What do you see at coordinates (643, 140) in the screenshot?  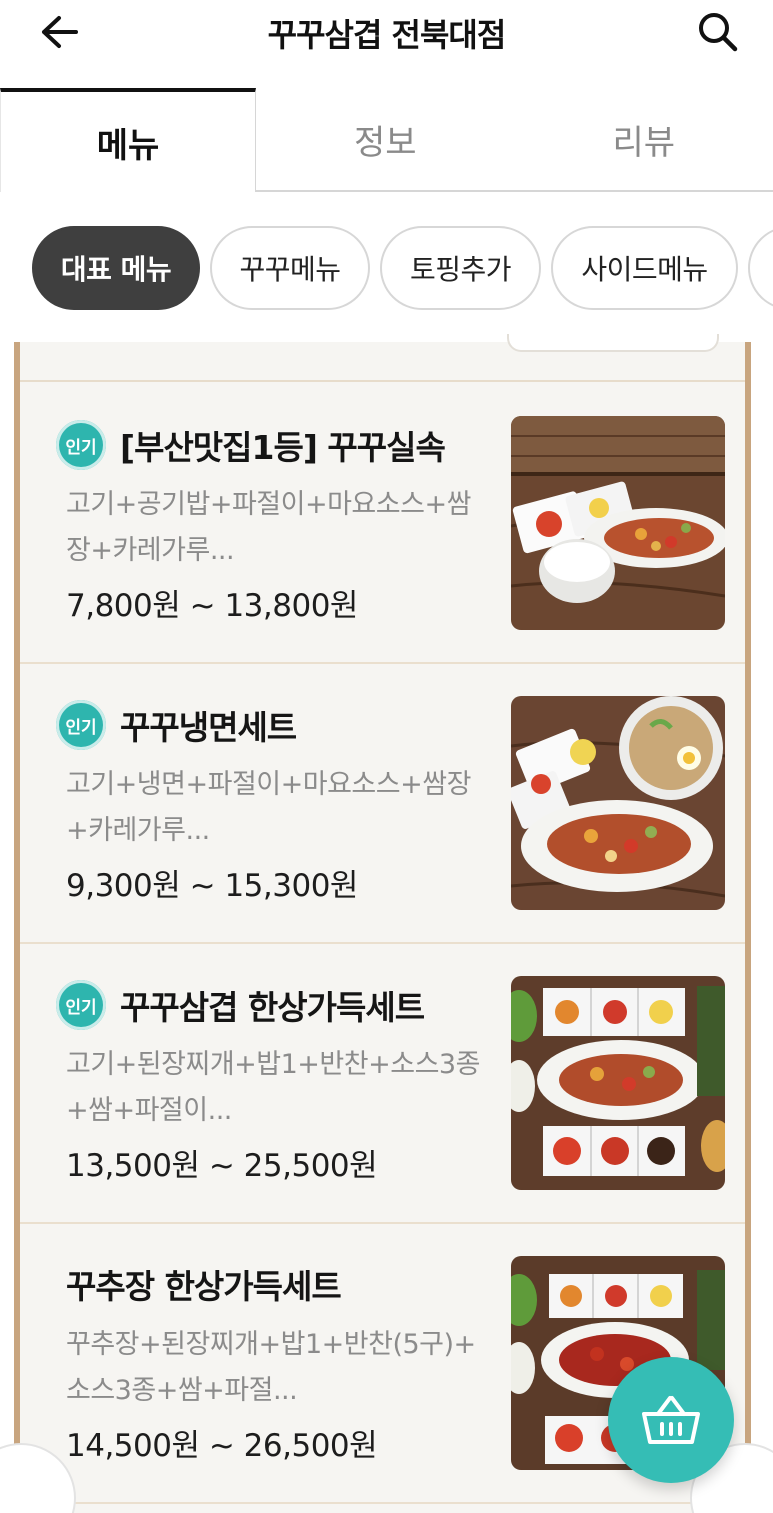 I see `tab-reviews: 리뷰` at bounding box center [643, 140].